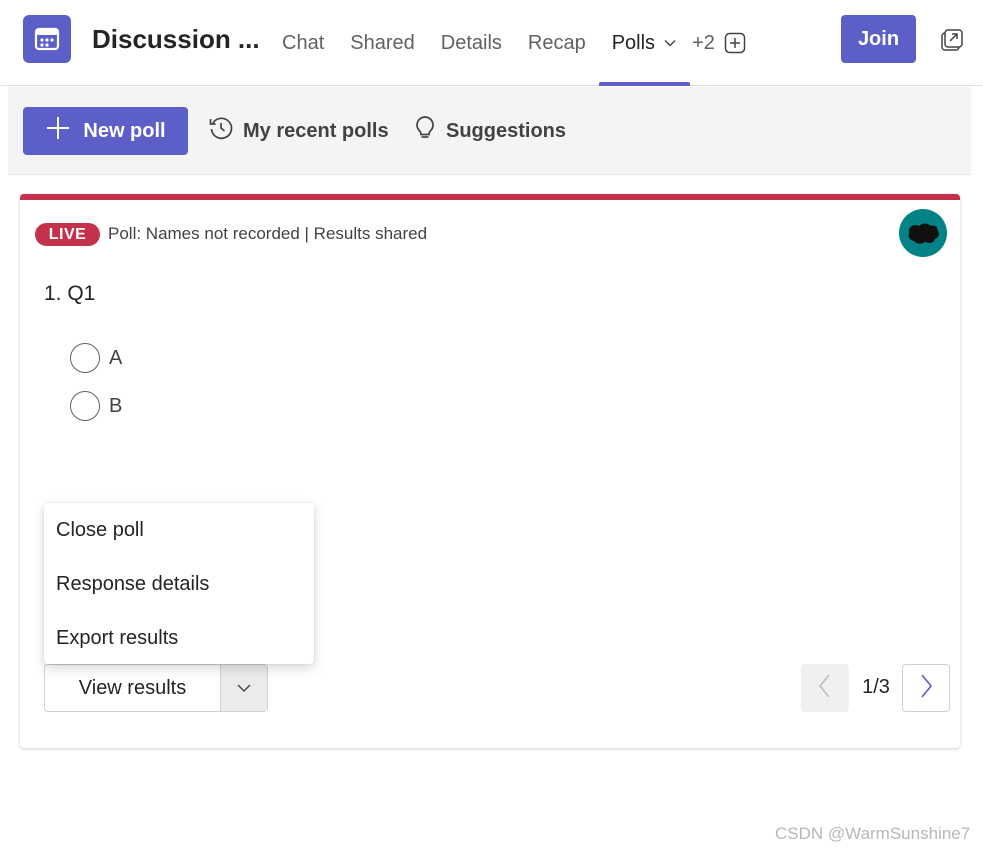 The image size is (983, 852). Describe the element at coordinates (557, 43) in the screenshot. I see `tab-recap: Recap` at that location.